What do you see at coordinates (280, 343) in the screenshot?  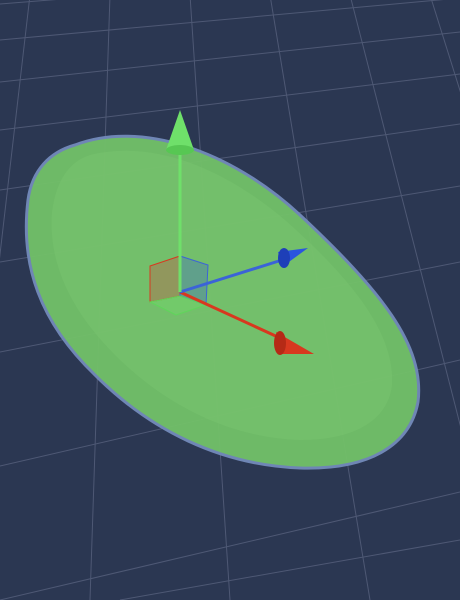 I see `x-cone-base` at bounding box center [280, 343].